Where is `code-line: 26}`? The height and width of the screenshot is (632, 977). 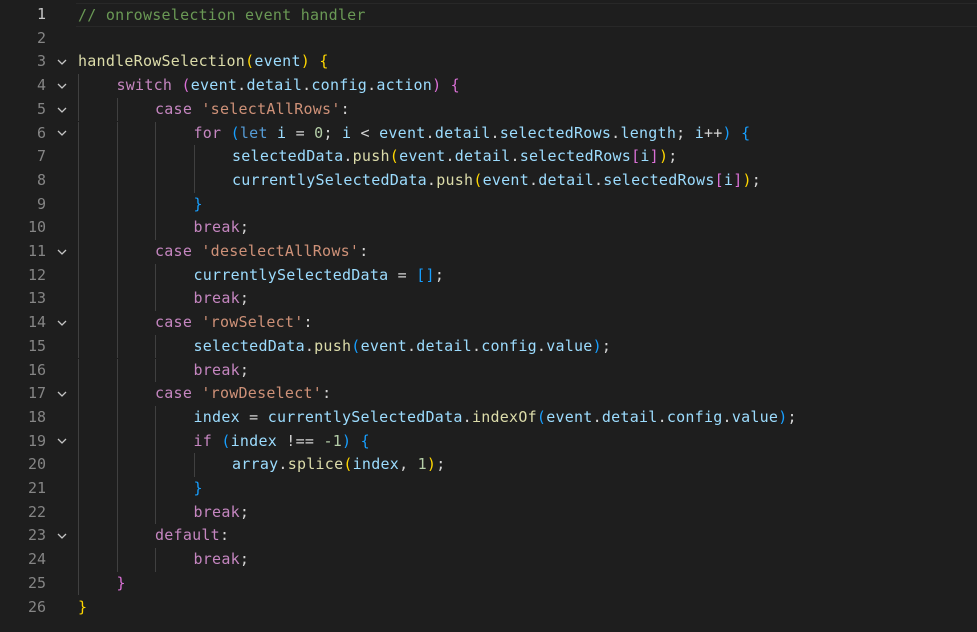 code-line: 26} is located at coordinates (488, 608).